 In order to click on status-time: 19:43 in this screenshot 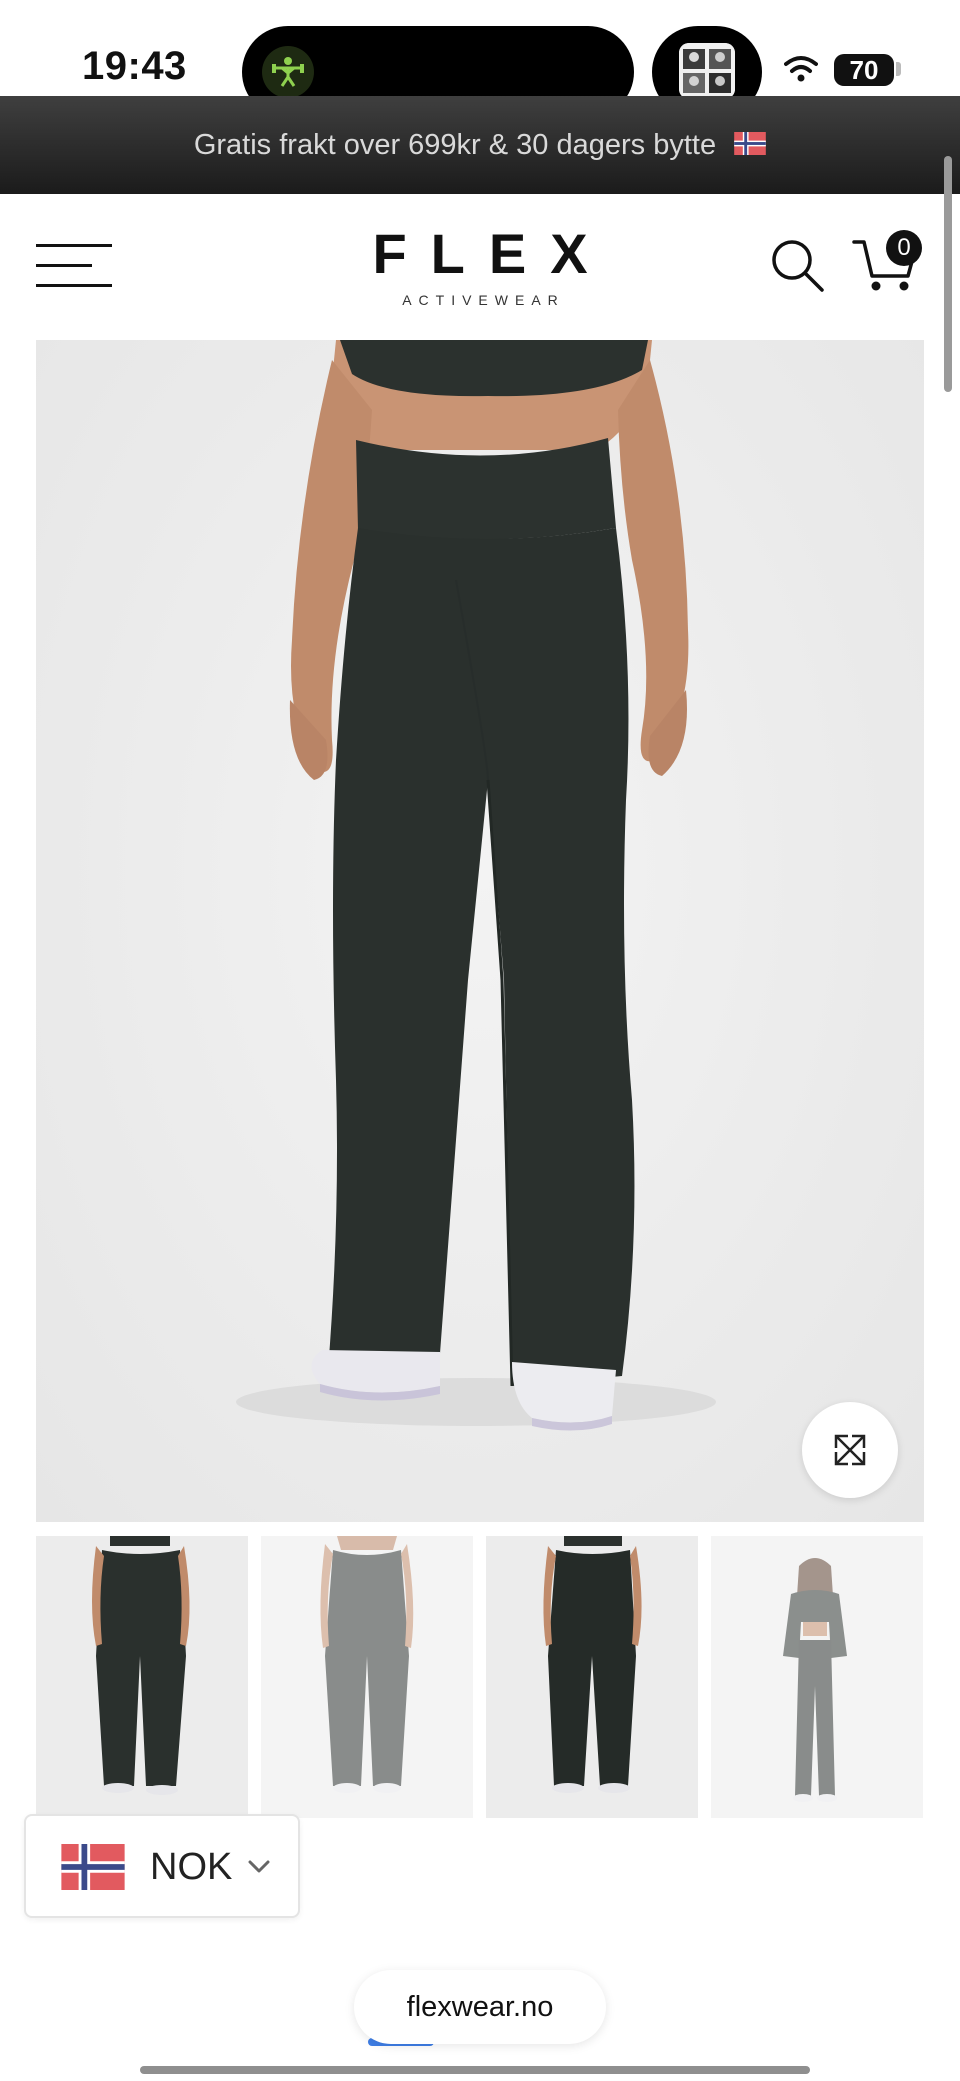, I will do `click(134, 66)`.